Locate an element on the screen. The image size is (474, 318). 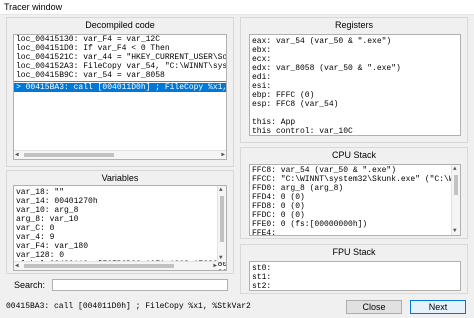
cpu-stack-line: FFE0: 0 (fs:[00000000h]) is located at coordinates (355, 224).